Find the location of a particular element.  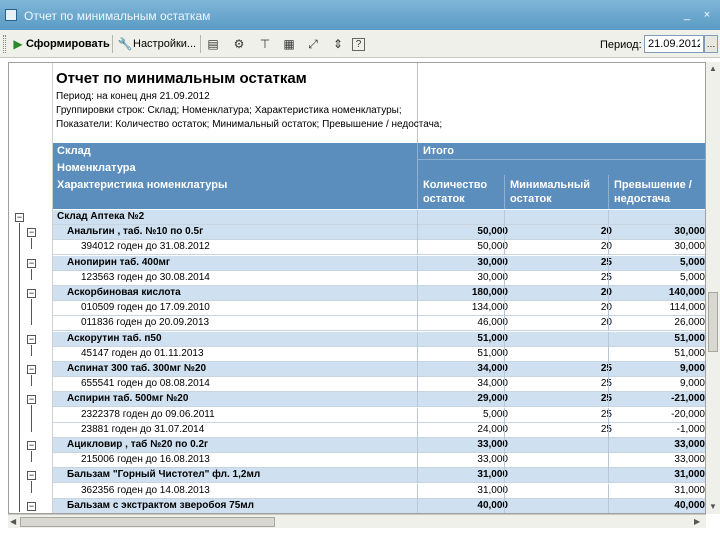

table-row: 215006 годен до 16.08.2013 33,000 33,000 is located at coordinates (379, 461).